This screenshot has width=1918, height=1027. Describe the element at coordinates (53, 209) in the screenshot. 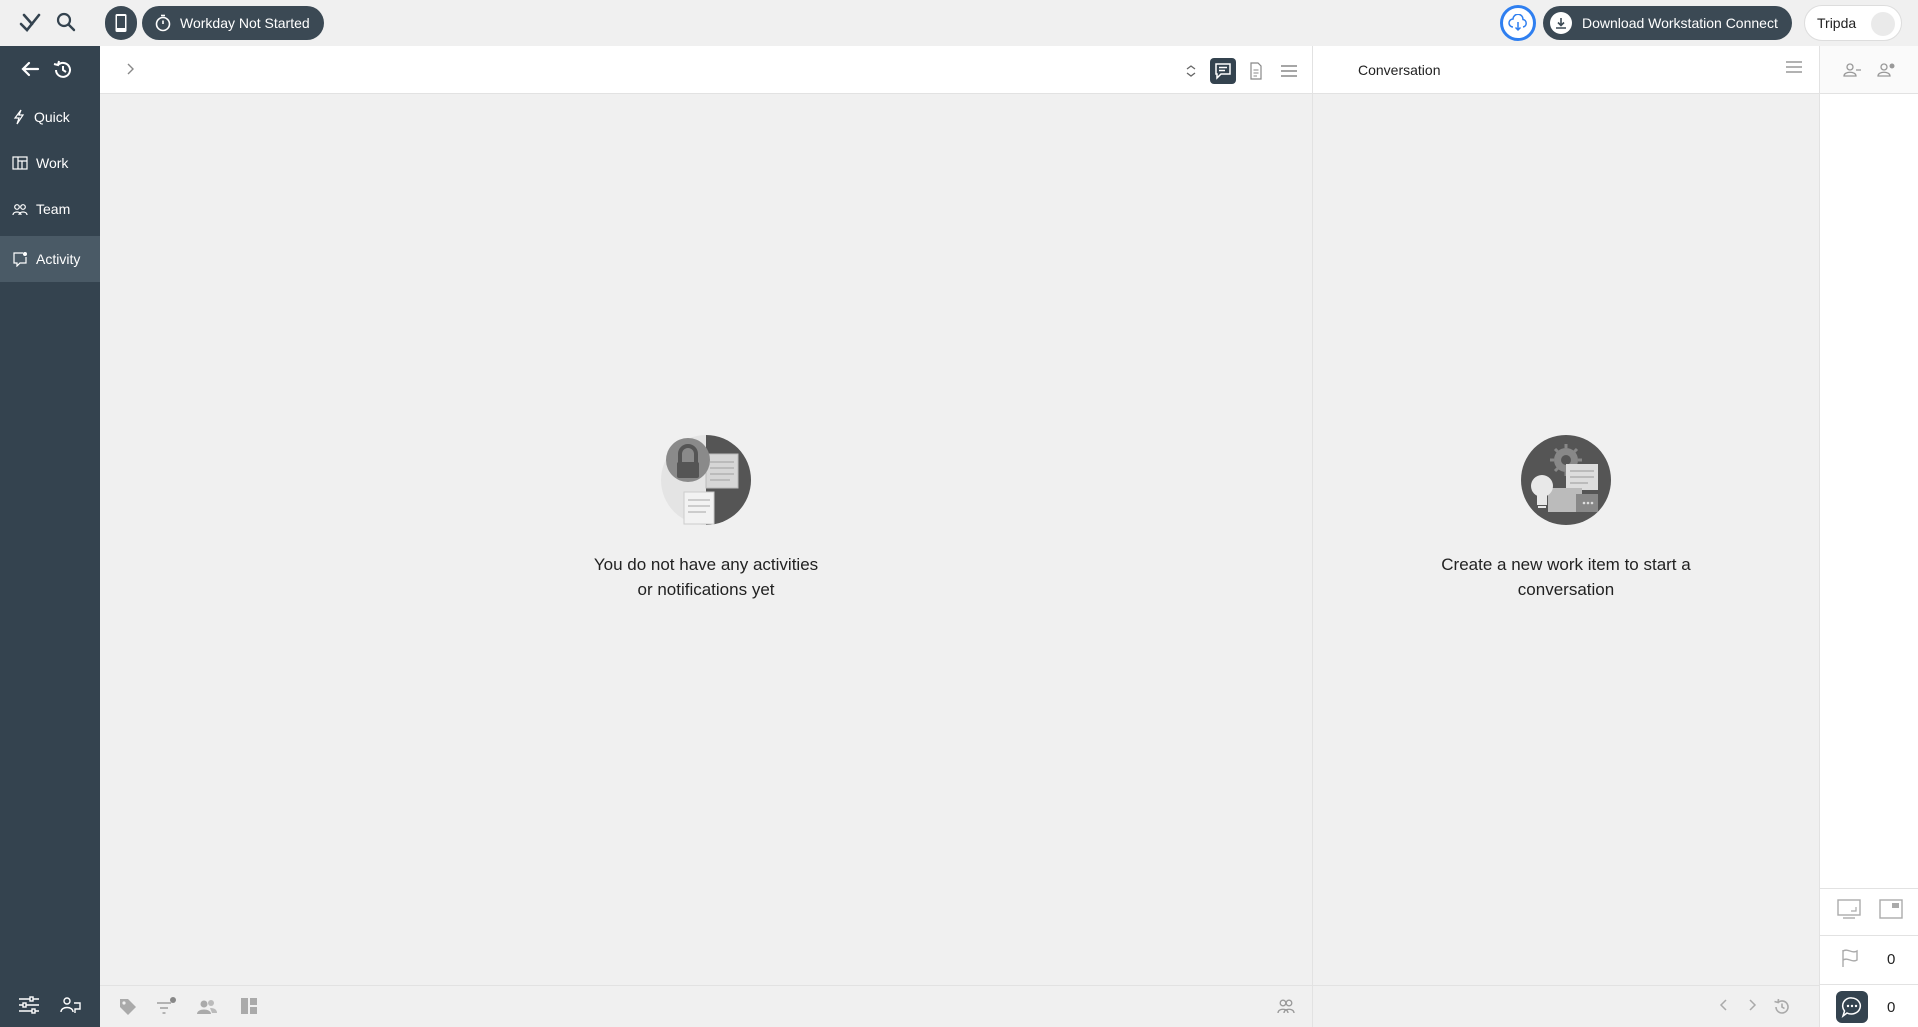

I see `sidebar-item-label: Team` at that location.